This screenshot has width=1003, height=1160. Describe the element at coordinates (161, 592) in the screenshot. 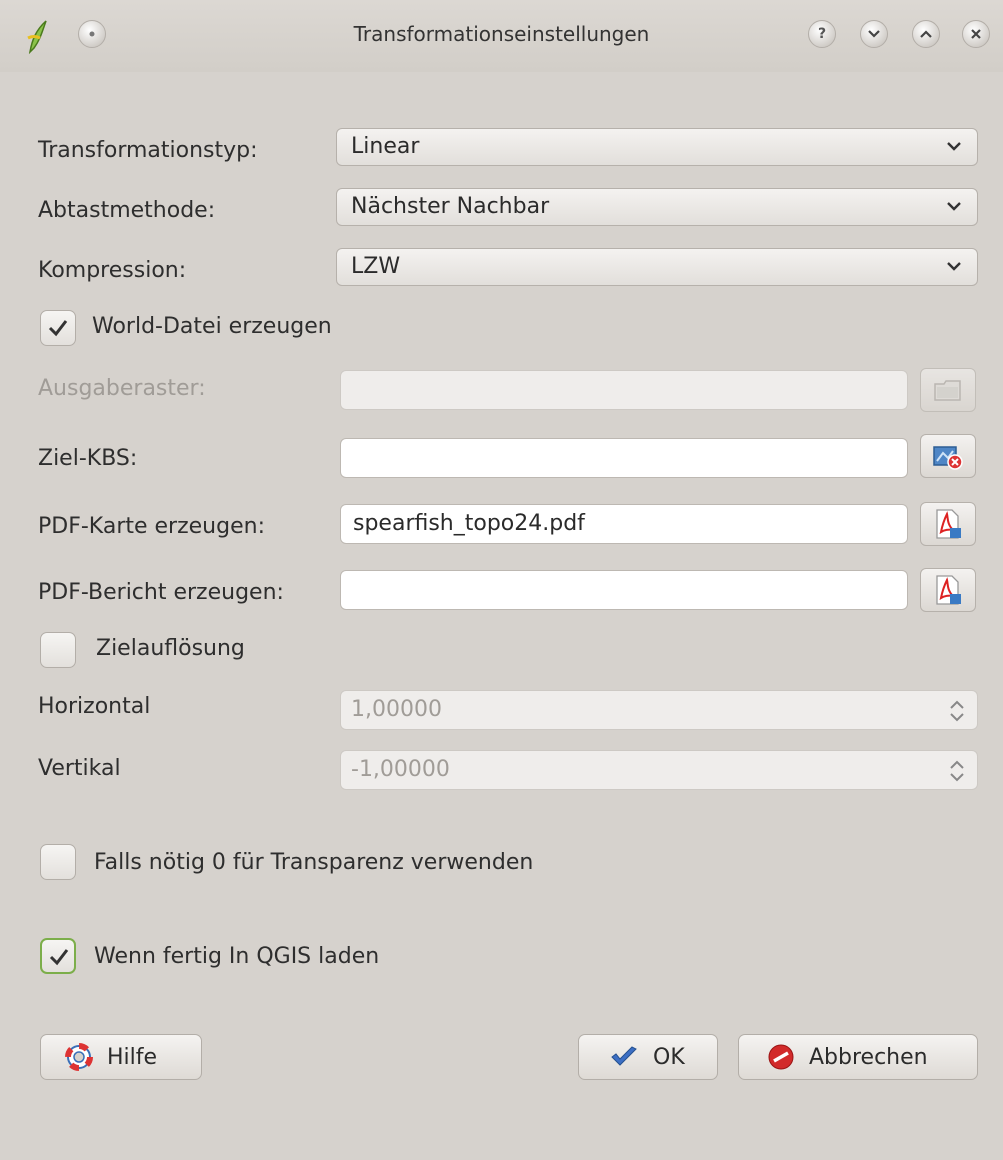

I see `pdf-report-label: PDF-Bericht erzeugen:` at that location.